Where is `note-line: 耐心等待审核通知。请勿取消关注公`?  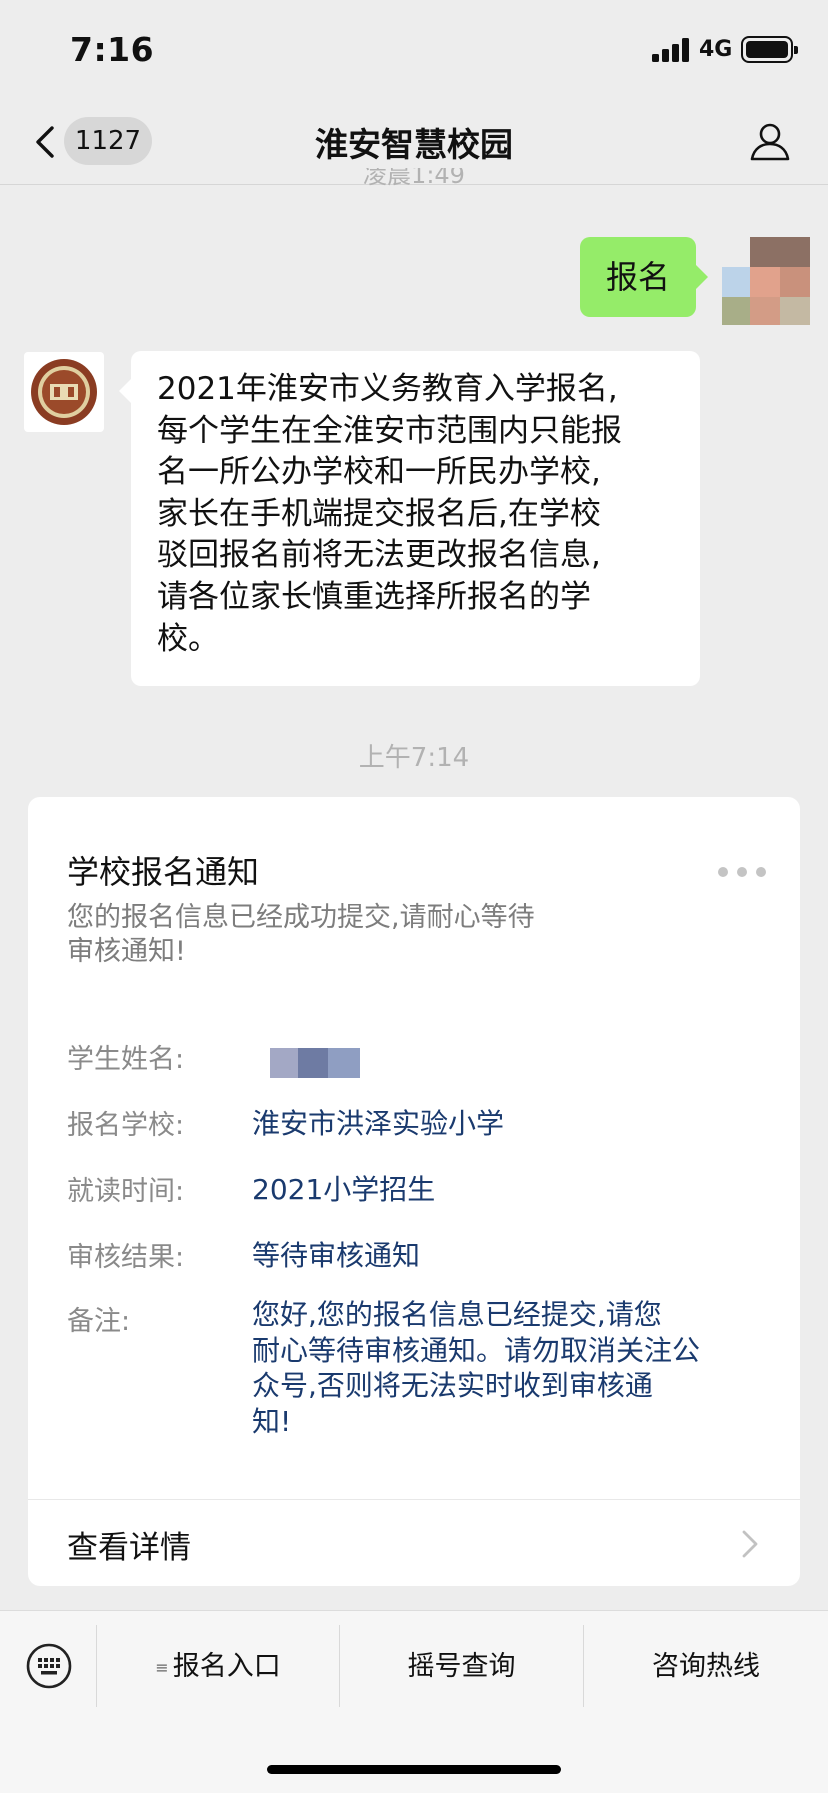
note-line: 耐心等待审核通知。请勿取消关注公 is located at coordinates (476, 1350).